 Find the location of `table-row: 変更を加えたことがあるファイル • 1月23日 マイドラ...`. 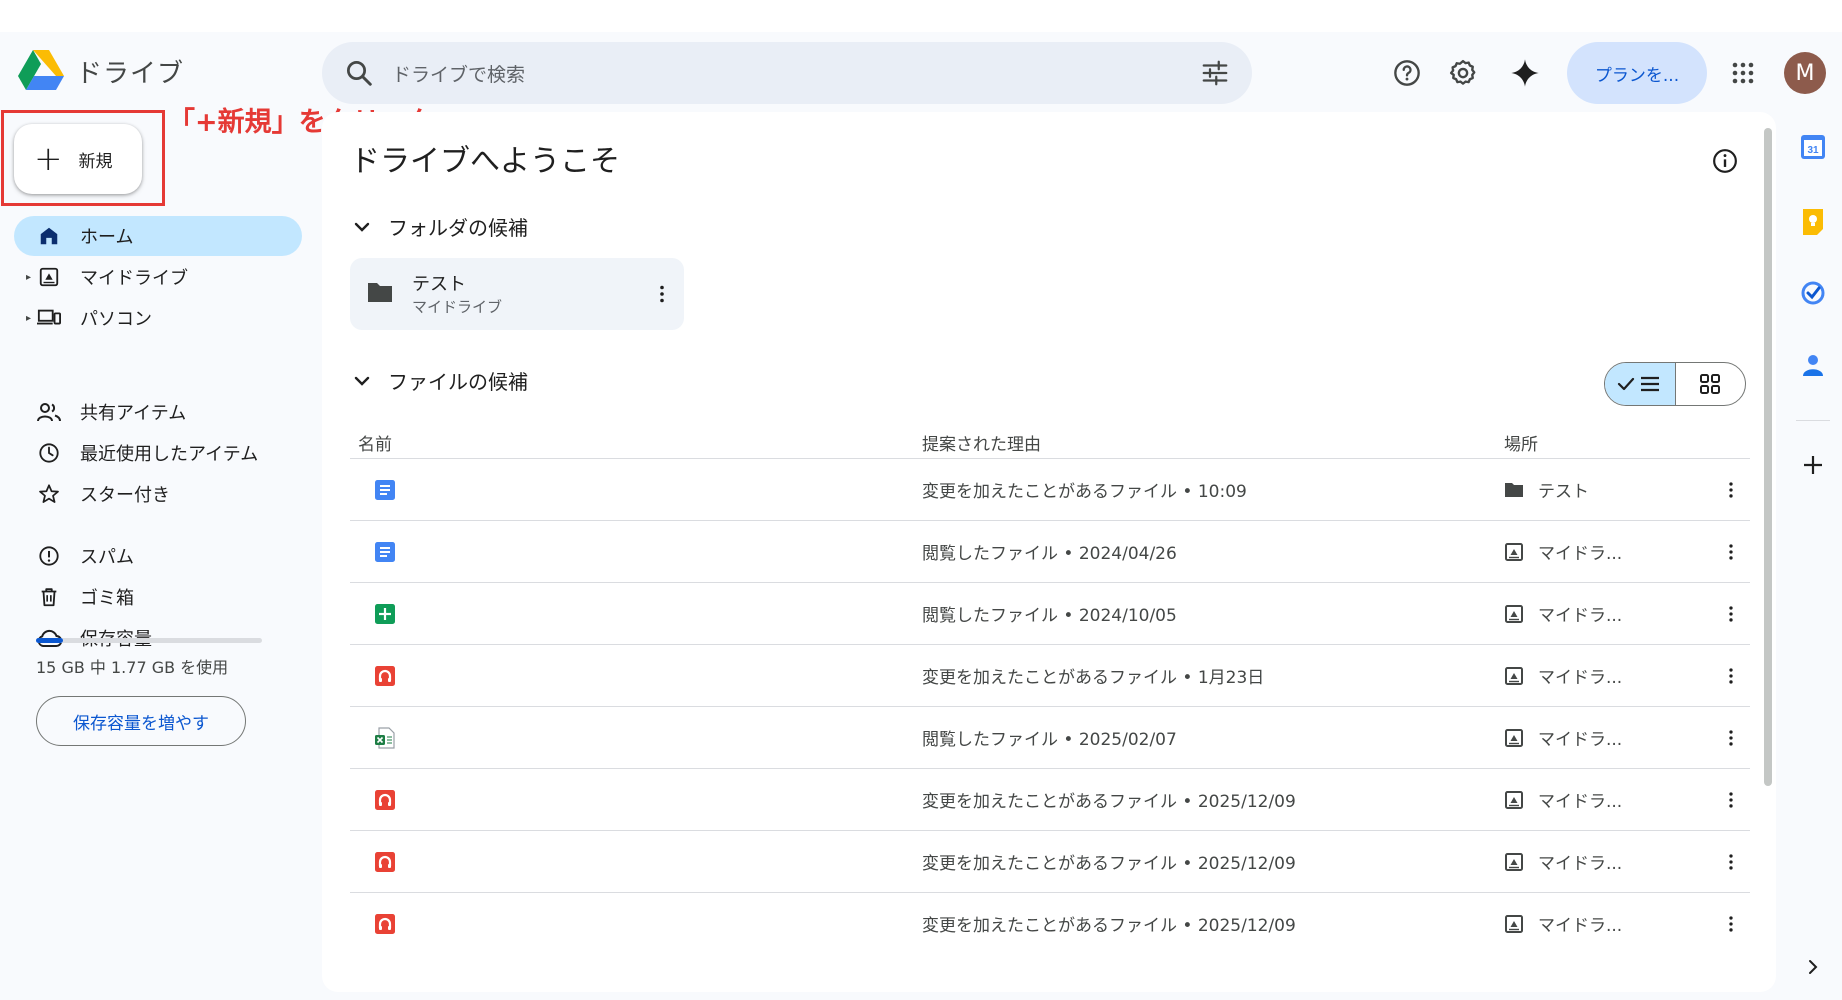

table-row: 変更を加えたことがあるファイル • 1月23日 マイドラ... is located at coordinates (1050, 675).